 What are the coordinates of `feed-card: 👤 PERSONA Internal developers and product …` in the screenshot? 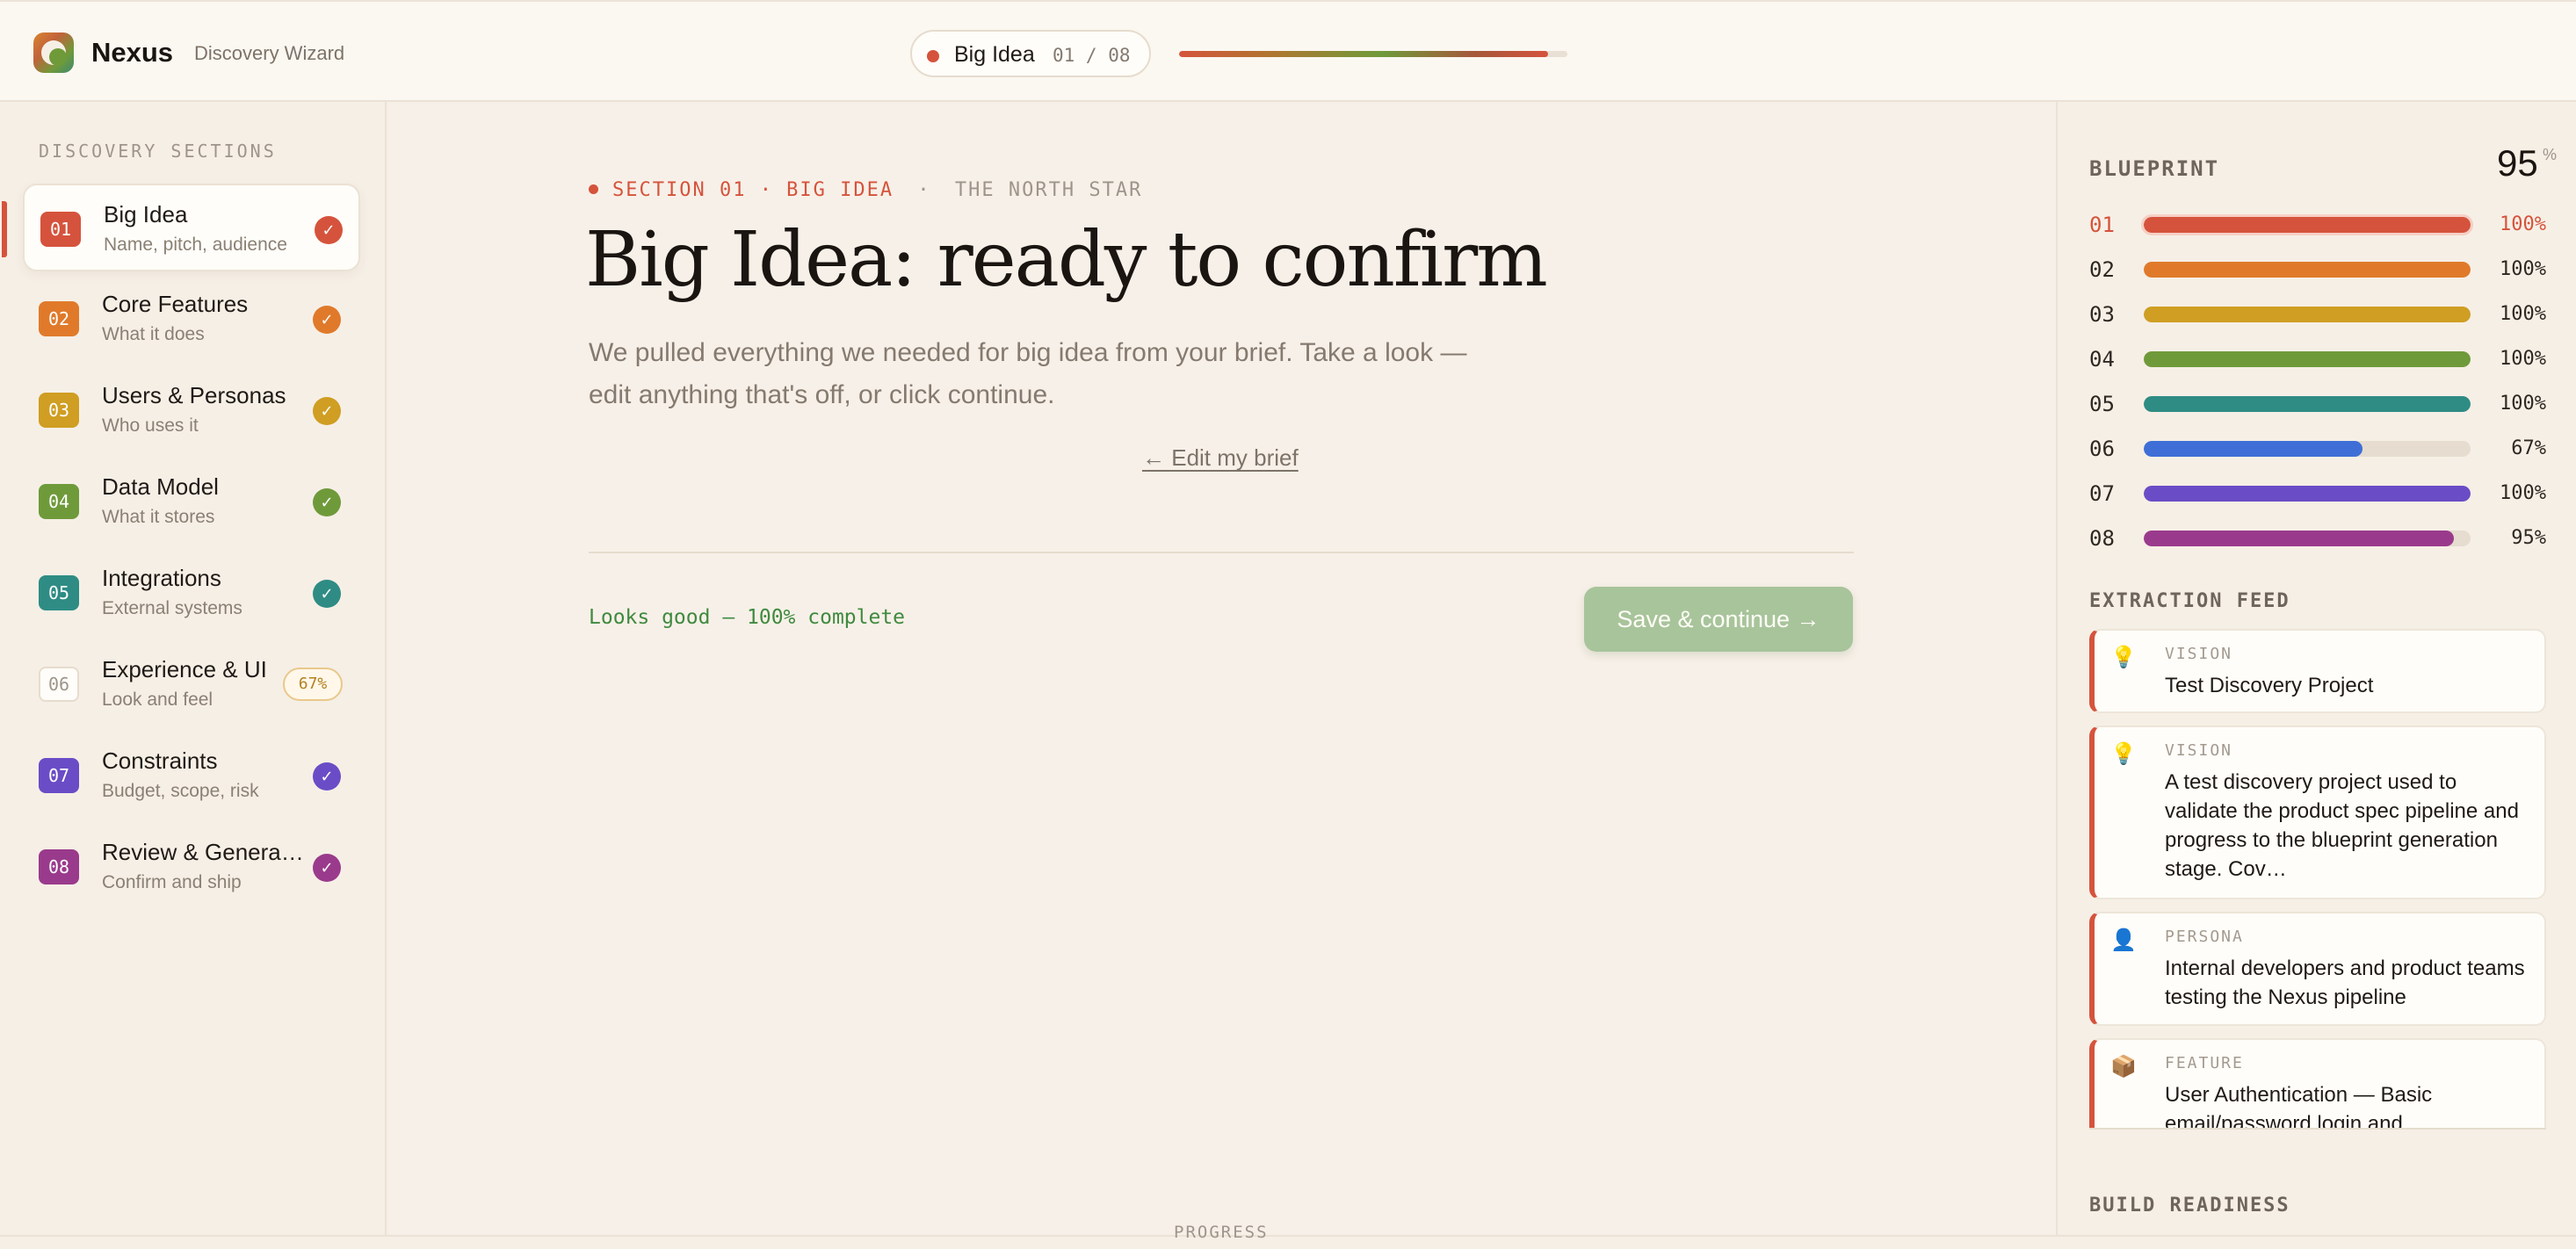 It's located at (2317, 969).